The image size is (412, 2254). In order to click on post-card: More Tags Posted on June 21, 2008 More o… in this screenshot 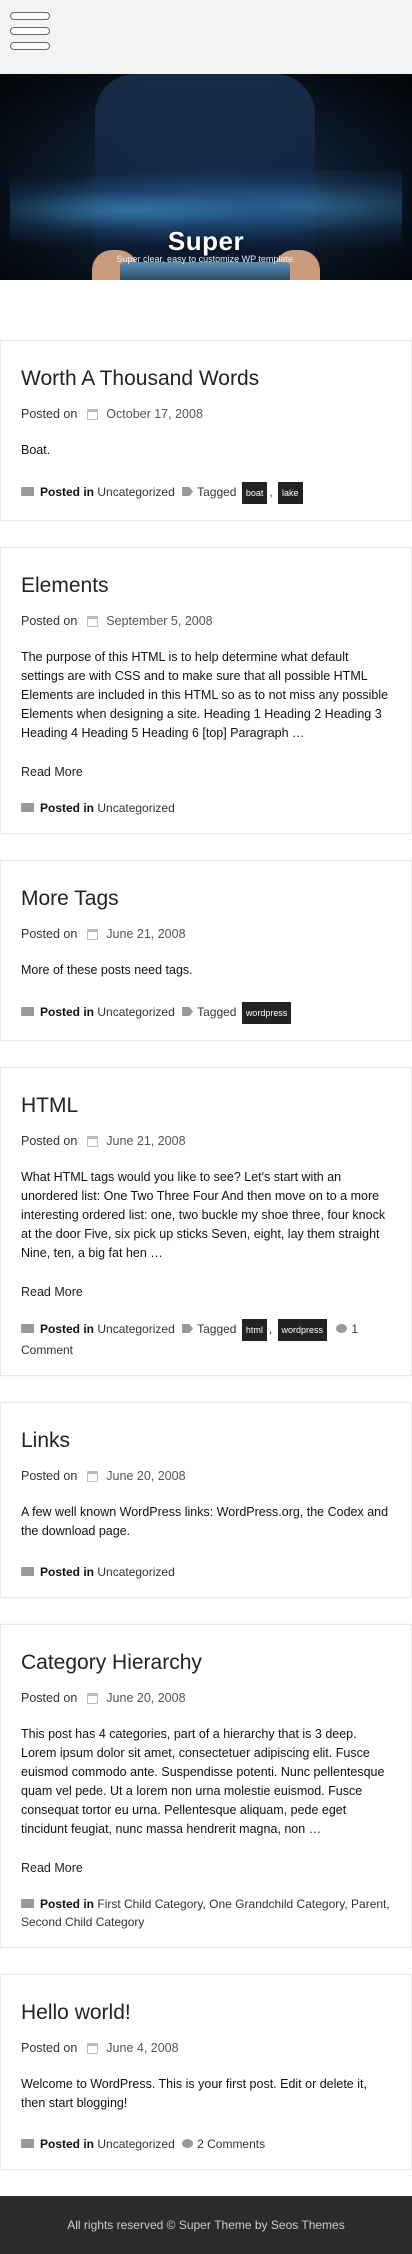, I will do `click(206, 950)`.